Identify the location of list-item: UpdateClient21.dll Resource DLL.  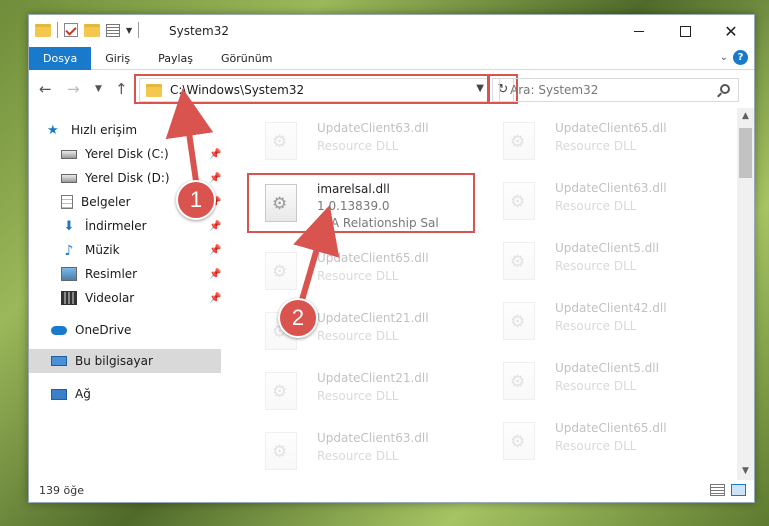
(368, 391).